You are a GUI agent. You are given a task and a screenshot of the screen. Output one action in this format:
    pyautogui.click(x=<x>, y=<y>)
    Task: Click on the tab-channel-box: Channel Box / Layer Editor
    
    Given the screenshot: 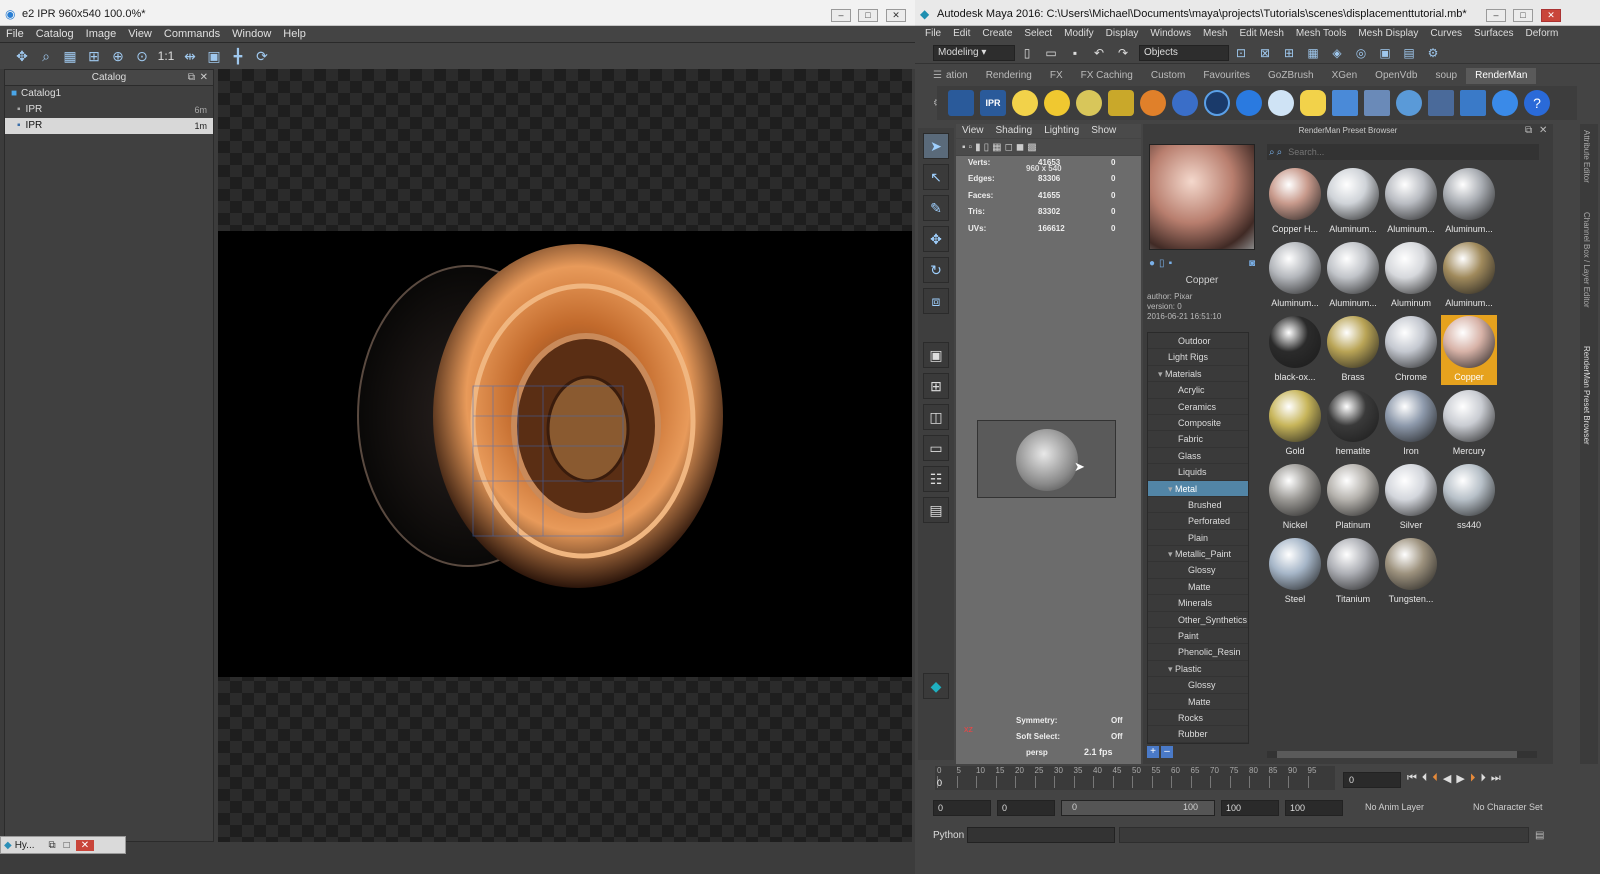 What is the action you would take?
    pyautogui.click(x=1586, y=260)
    